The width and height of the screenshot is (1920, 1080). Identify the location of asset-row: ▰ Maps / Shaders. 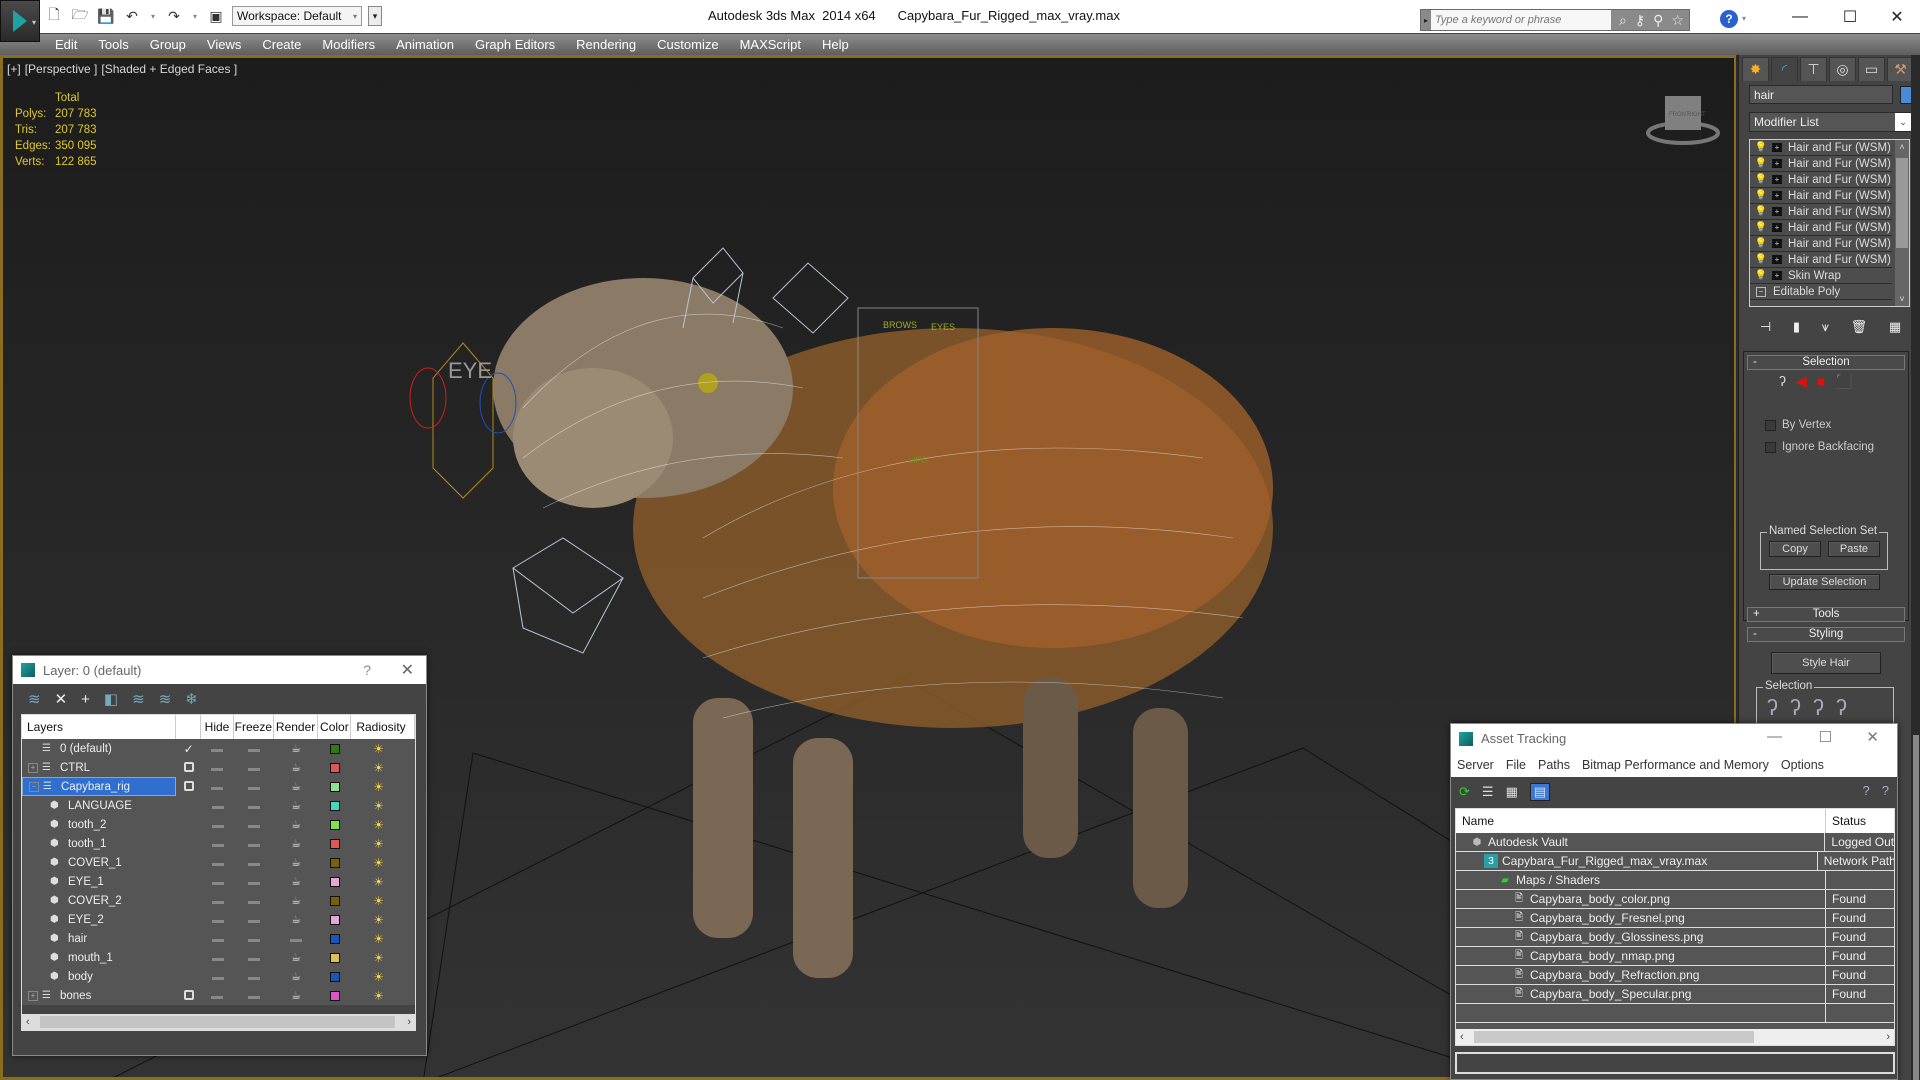
(1675, 880).